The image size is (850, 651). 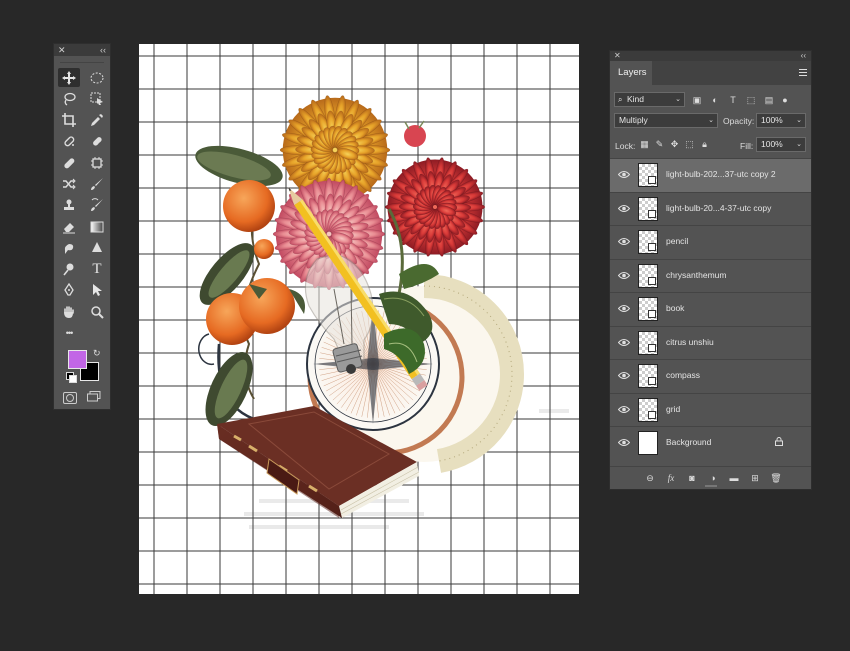 What do you see at coordinates (803, 73) in the screenshot?
I see `panel-menu-icon` at bounding box center [803, 73].